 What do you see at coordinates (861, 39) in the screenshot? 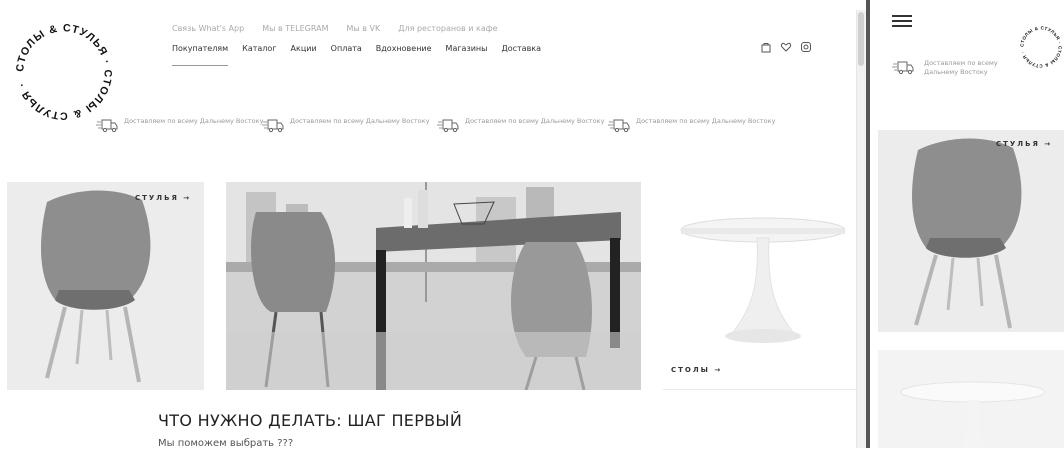
I see `scrollbar-thumb` at bounding box center [861, 39].